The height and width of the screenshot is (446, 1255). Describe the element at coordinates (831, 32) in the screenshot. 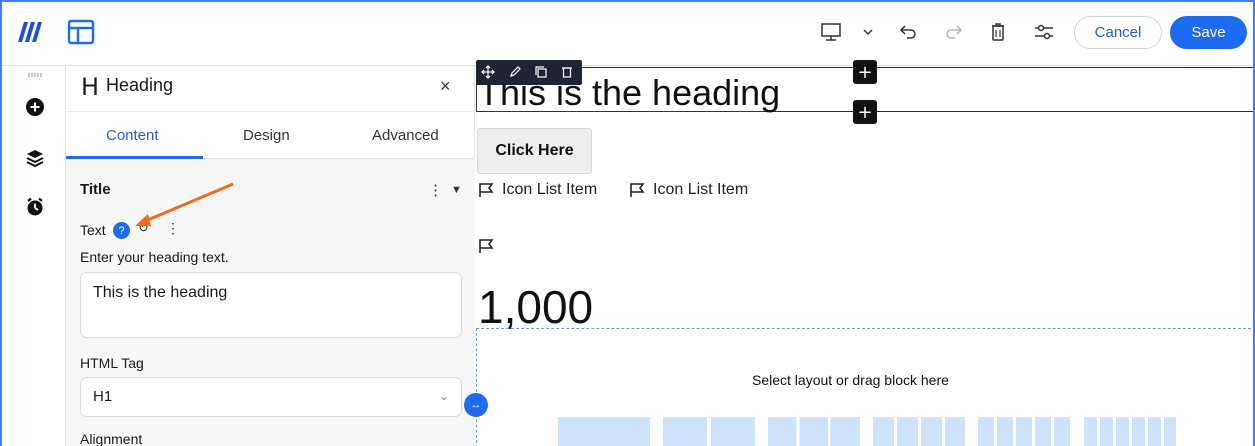

I see `desktop-device-icon` at that location.